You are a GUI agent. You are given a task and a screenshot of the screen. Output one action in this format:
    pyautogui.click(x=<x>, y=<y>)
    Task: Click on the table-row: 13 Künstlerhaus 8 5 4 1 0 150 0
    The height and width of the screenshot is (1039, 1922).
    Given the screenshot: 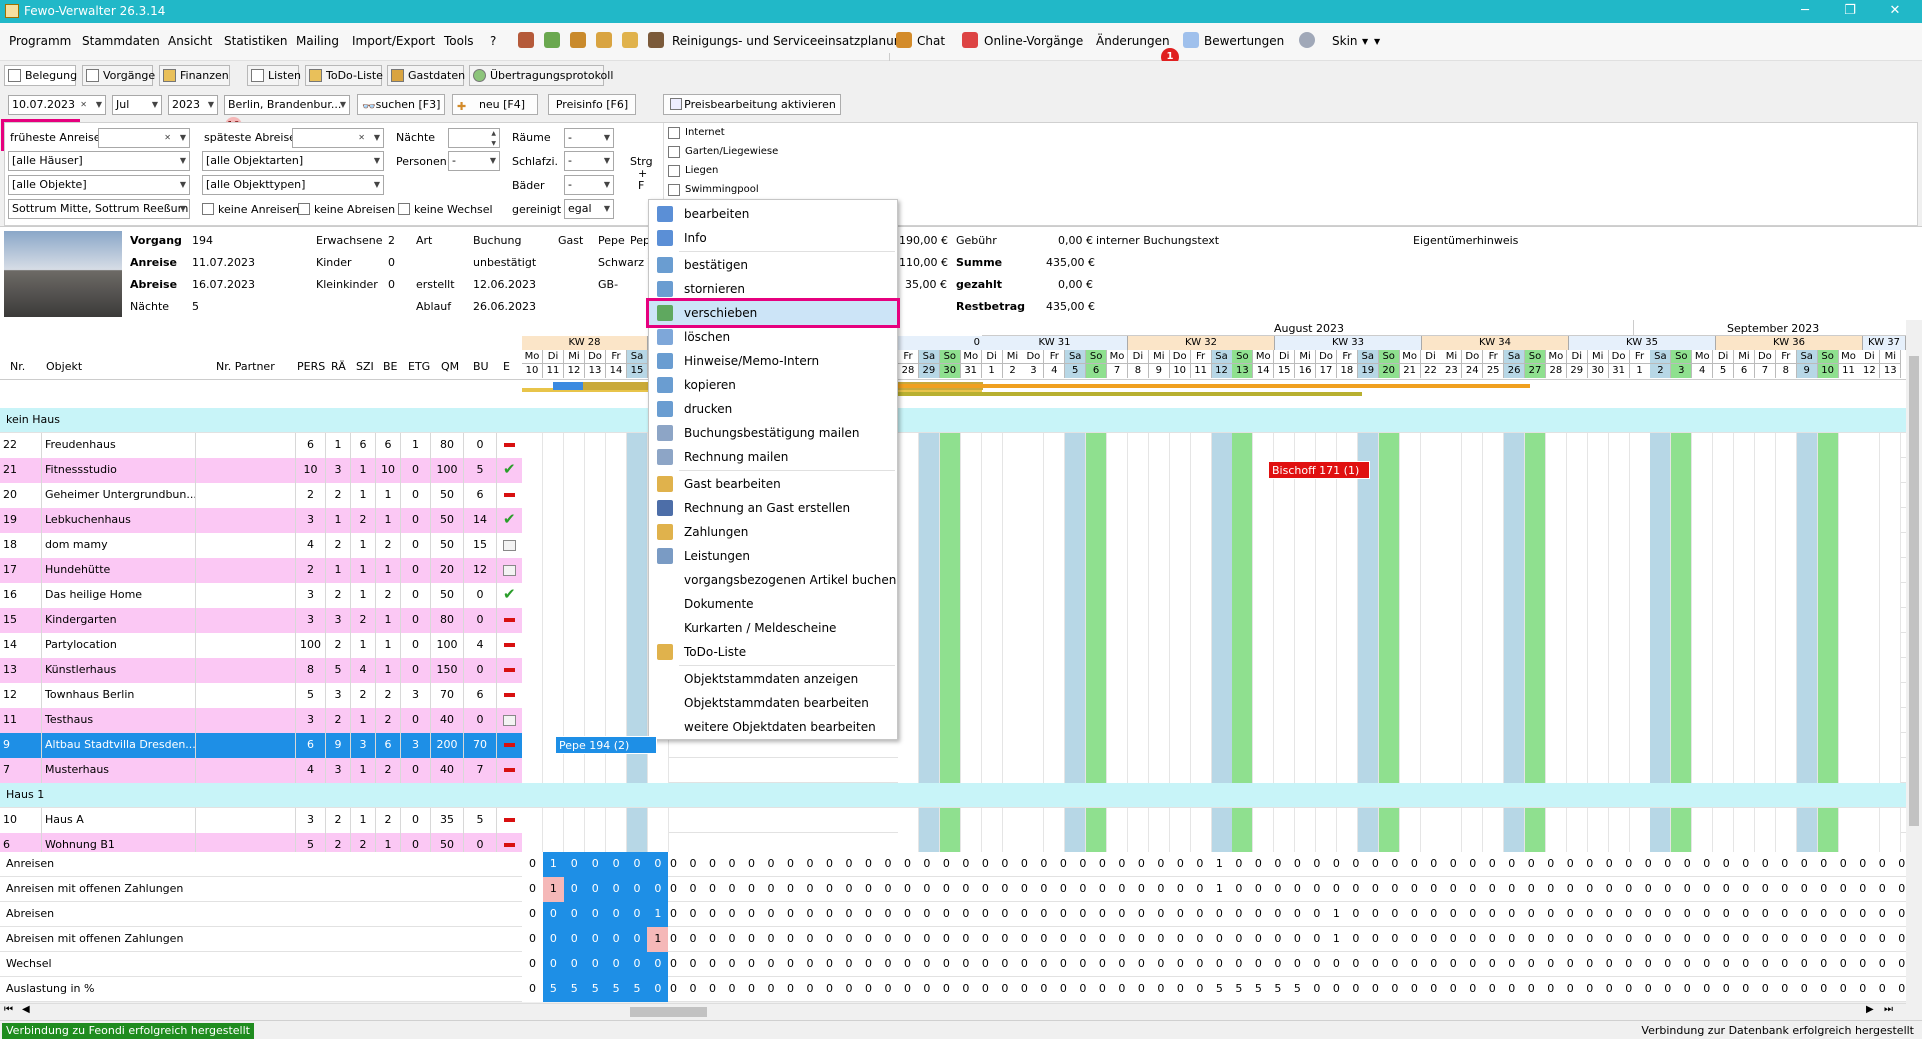 What is the action you would take?
    pyautogui.click(x=953, y=670)
    